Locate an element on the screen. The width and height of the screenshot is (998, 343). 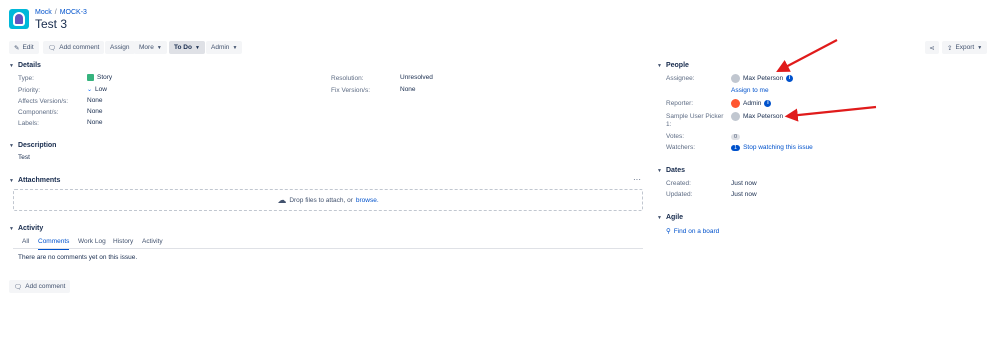
resolution-value: Unresolved is located at coordinates (416, 77).